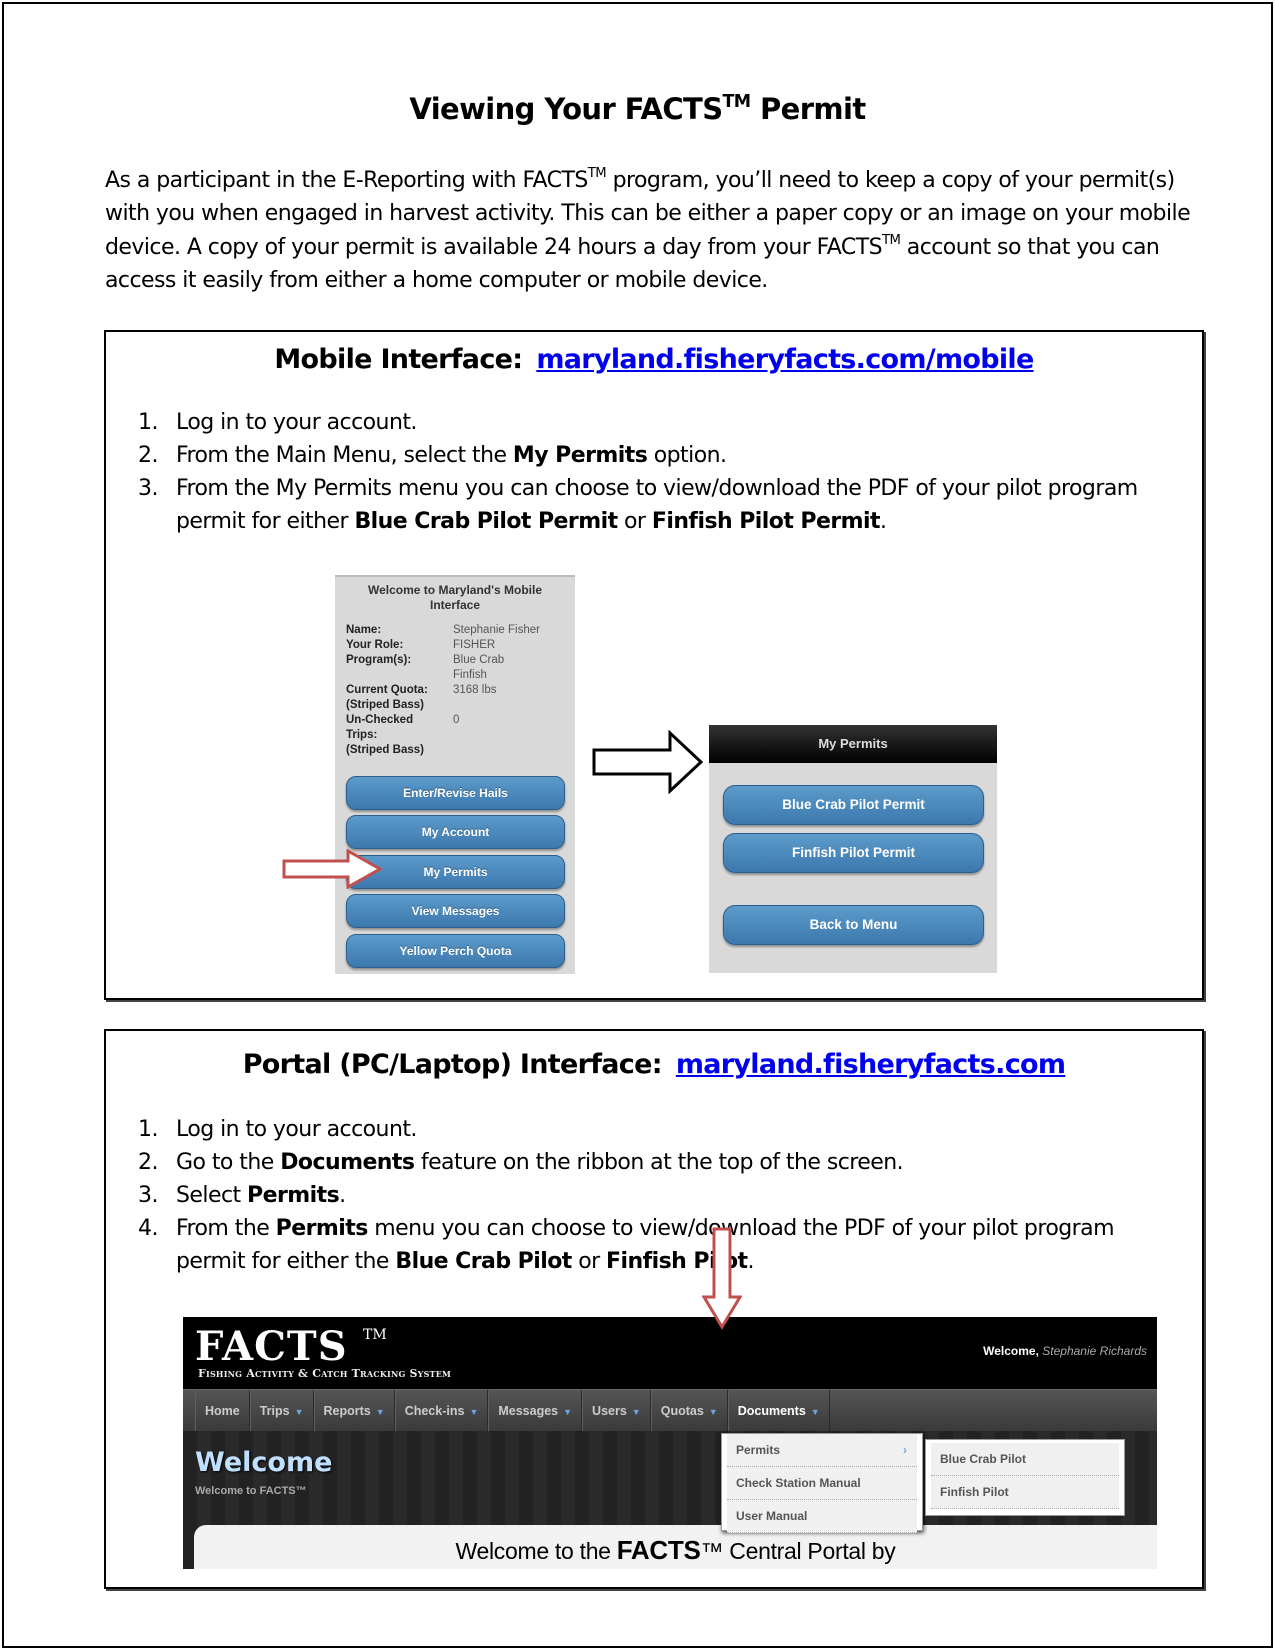  What do you see at coordinates (535, 1411) in the screenshot?
I see `nav-messages: Messages ▼` at bounding box center [535, 1411].